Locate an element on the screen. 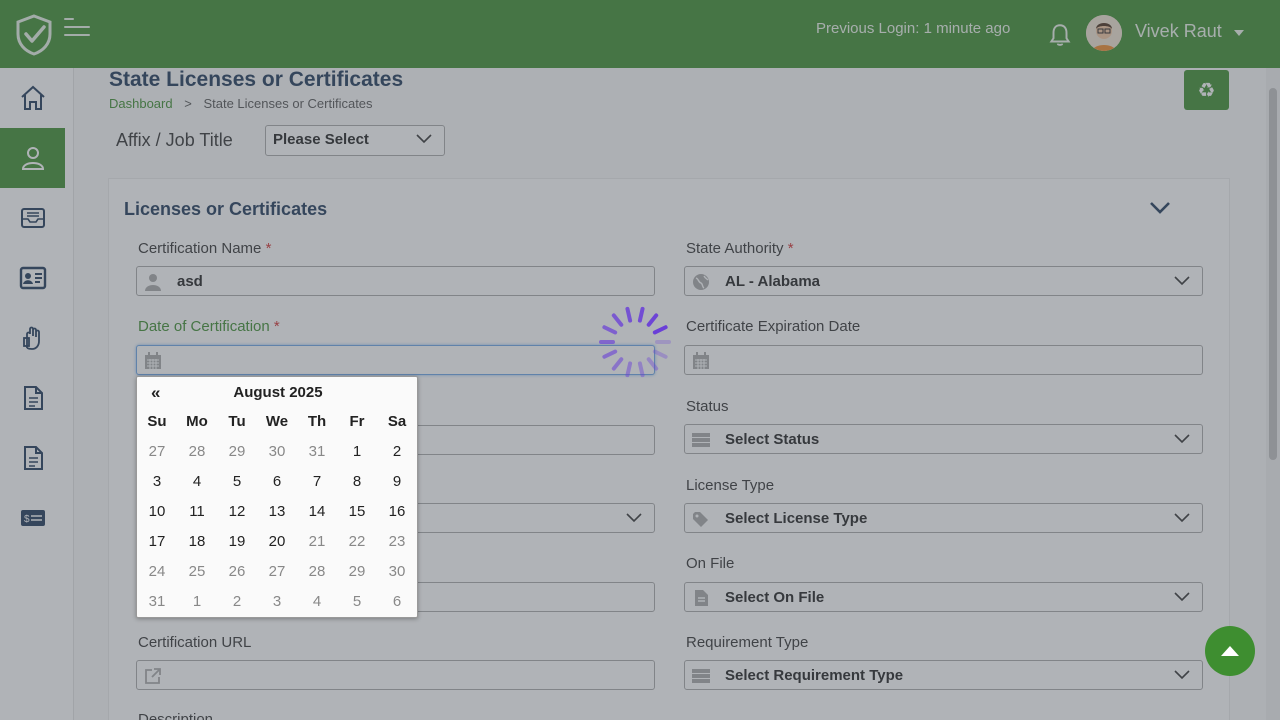 The image size is (1280, 720). affix-job-title-select: Please Select is located at coordinates (355, 140).